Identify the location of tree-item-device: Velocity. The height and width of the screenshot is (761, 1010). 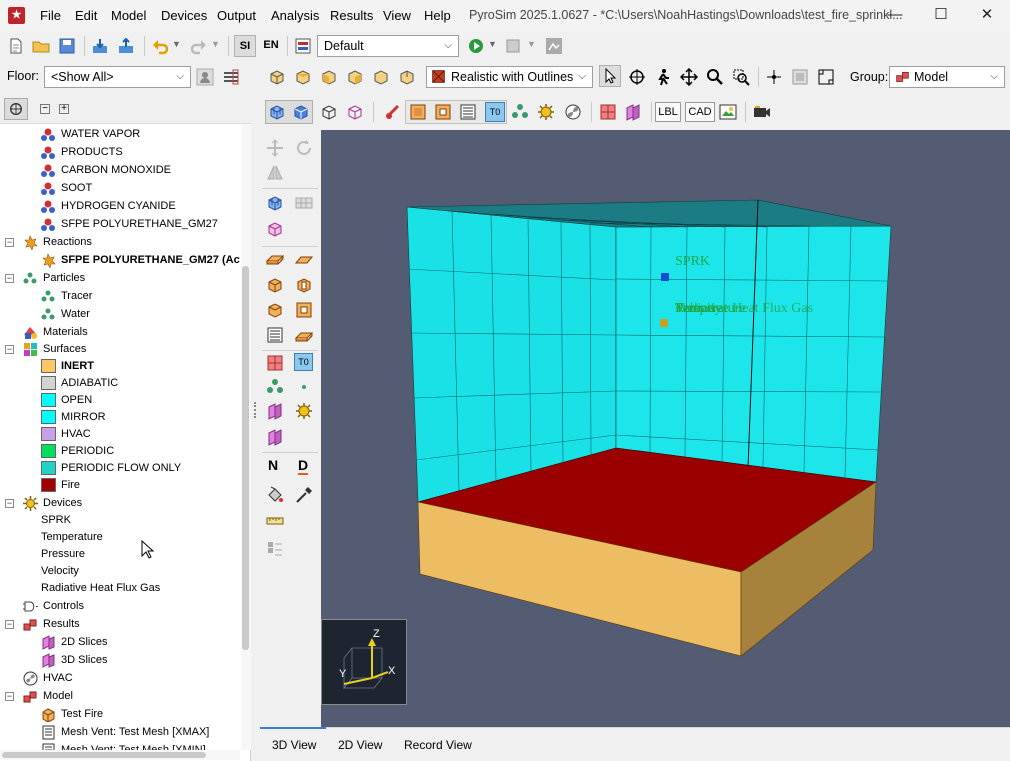
(120, 571).